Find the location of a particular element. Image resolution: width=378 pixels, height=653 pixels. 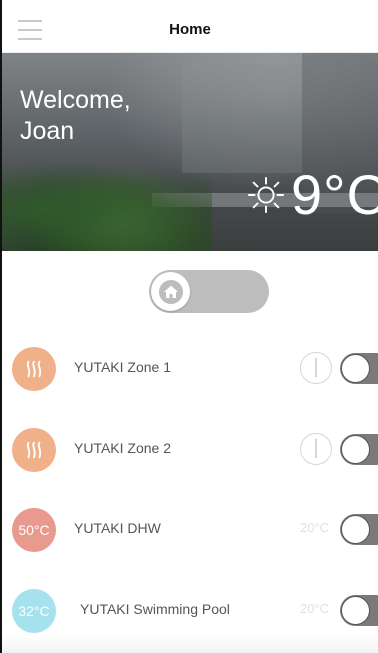

home-icon is located at coordinates (170, 291).